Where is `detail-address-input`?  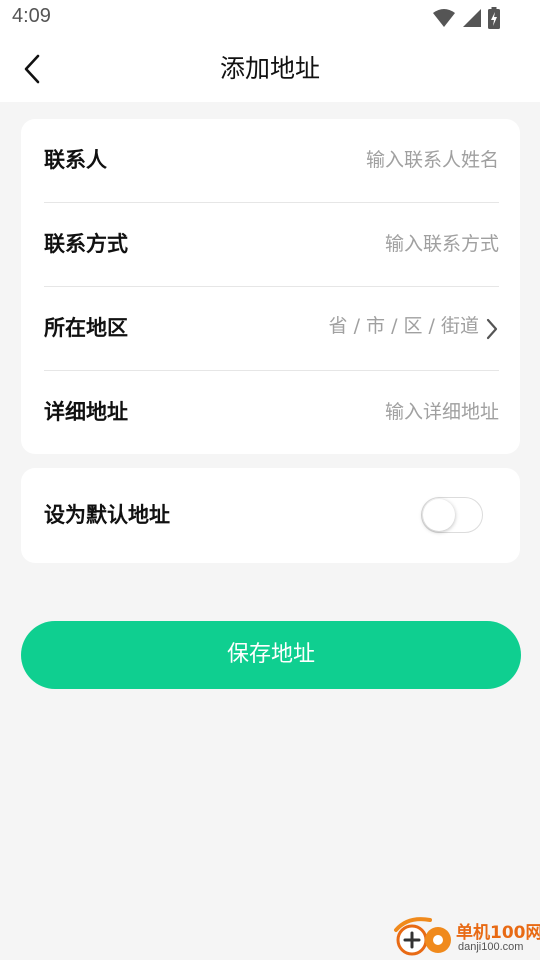 detail-address-input is located at coordinates (369, 412).